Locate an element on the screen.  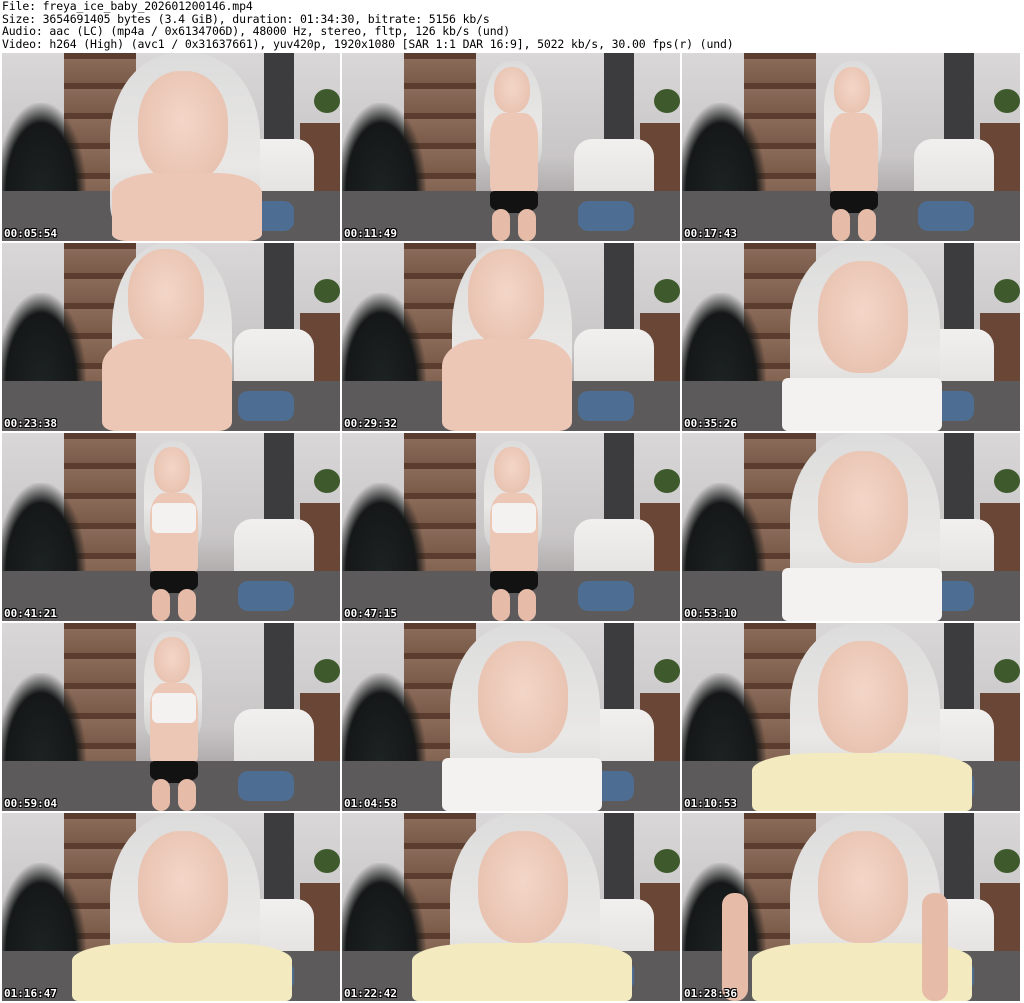
video-thumbnail: 01:10:53 is located at coordinates (851, 717).